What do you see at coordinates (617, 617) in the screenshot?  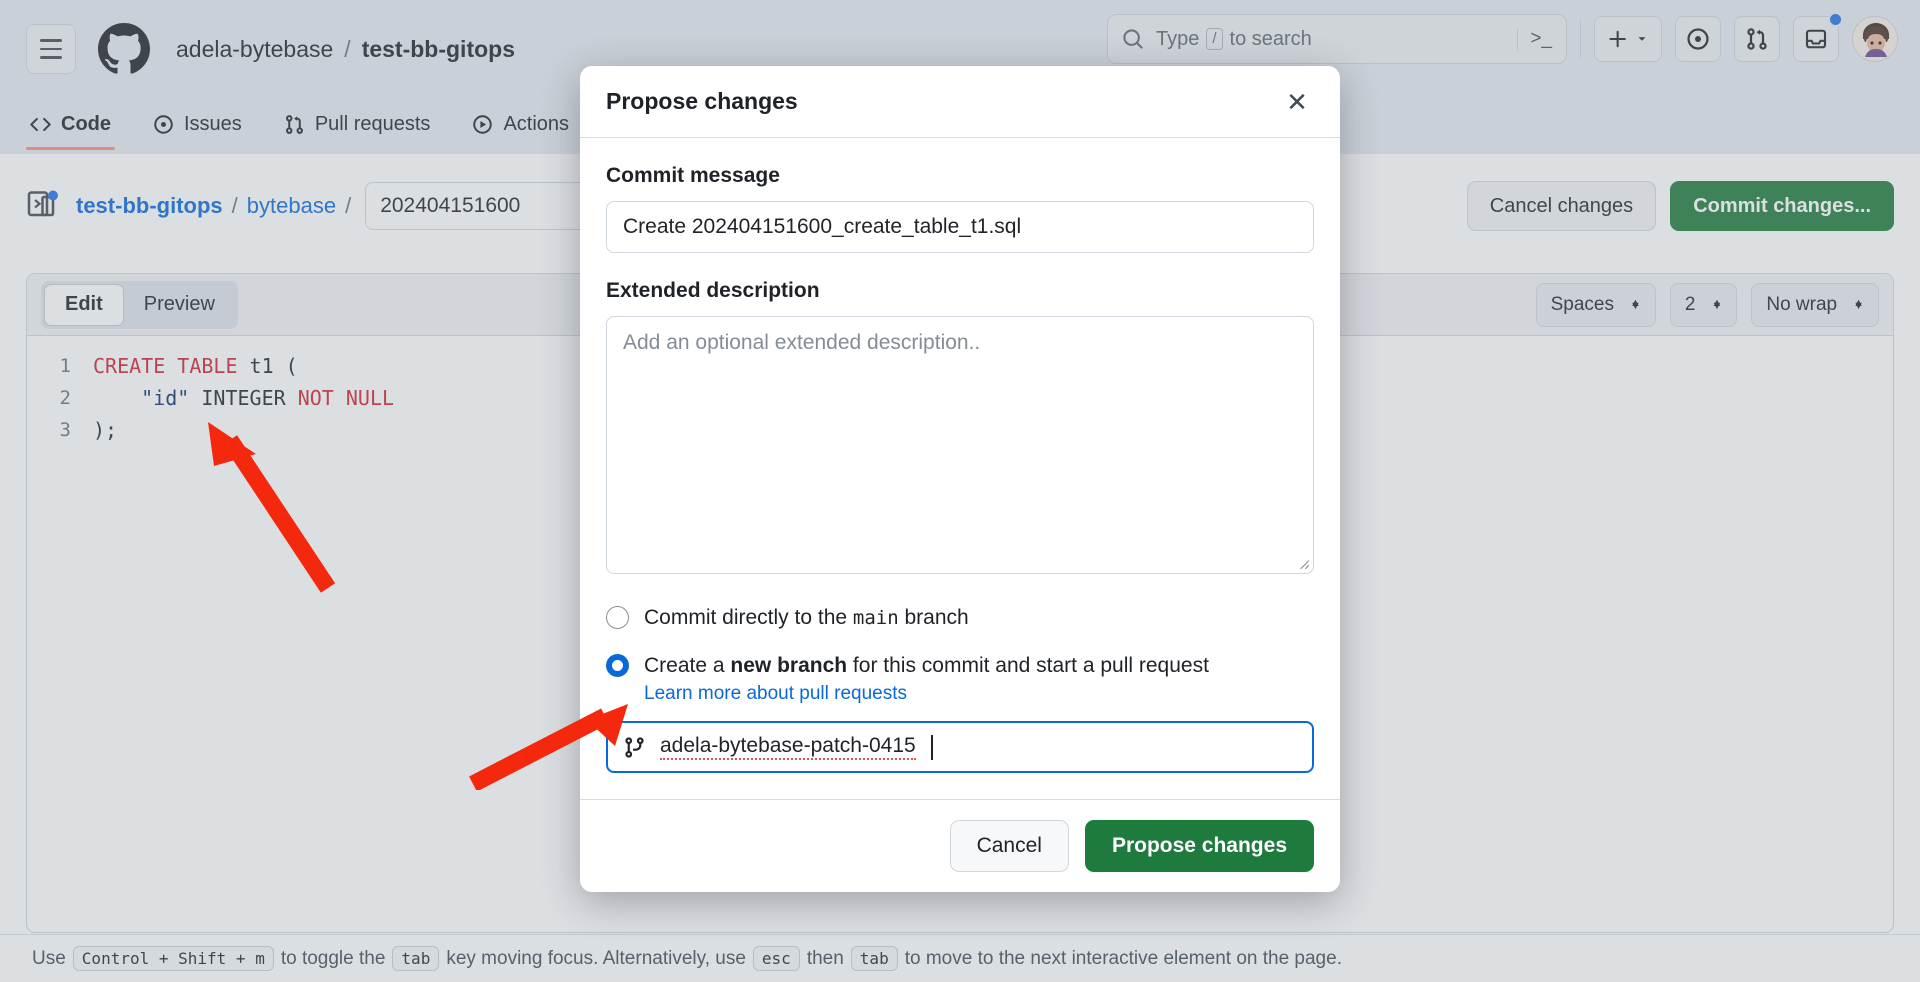 I see `commit-directly-radio` at bounding box center [617, 617].